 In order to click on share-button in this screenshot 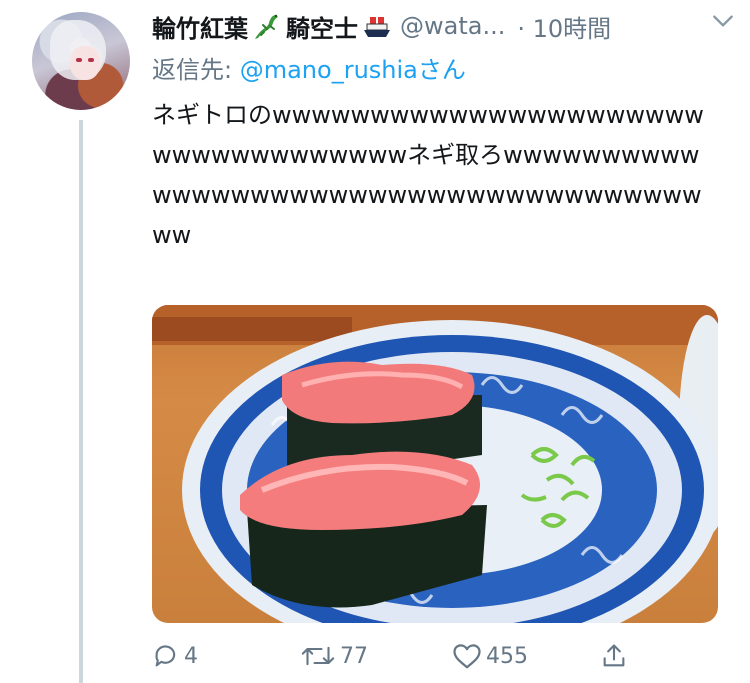, I will do `click(616, 656)`.